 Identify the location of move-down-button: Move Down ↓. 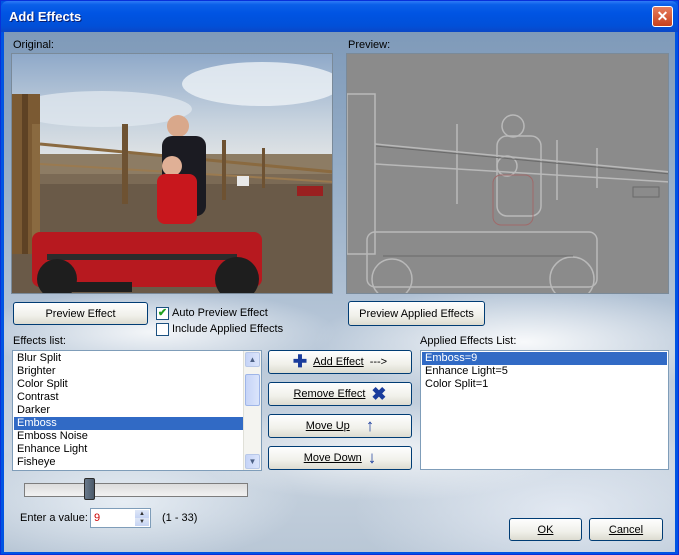
(340, 458).